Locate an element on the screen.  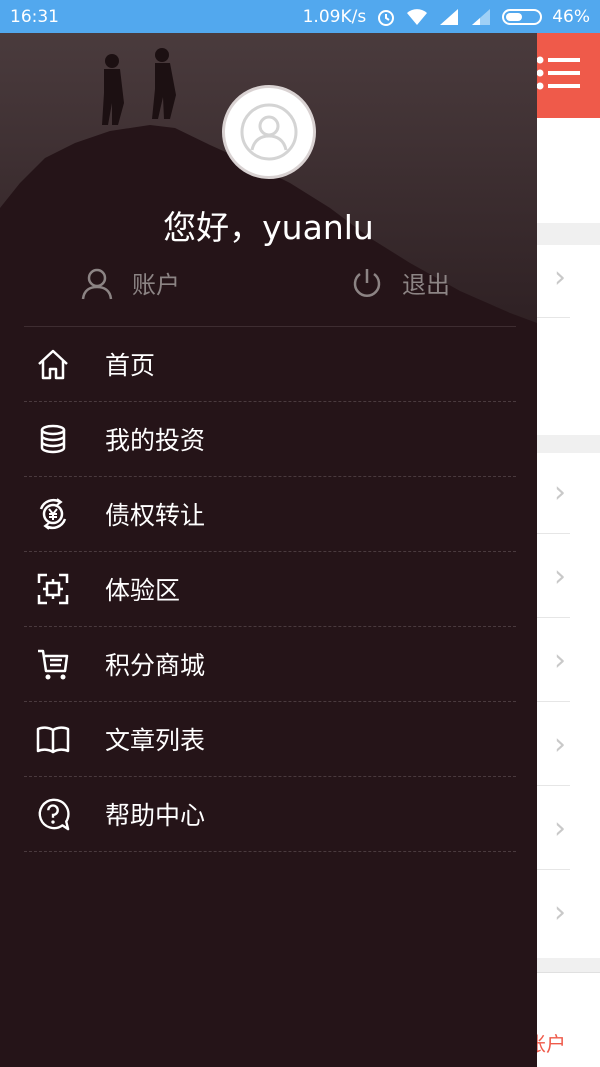
user-avatar-icon is located at coordinates (269, 132).